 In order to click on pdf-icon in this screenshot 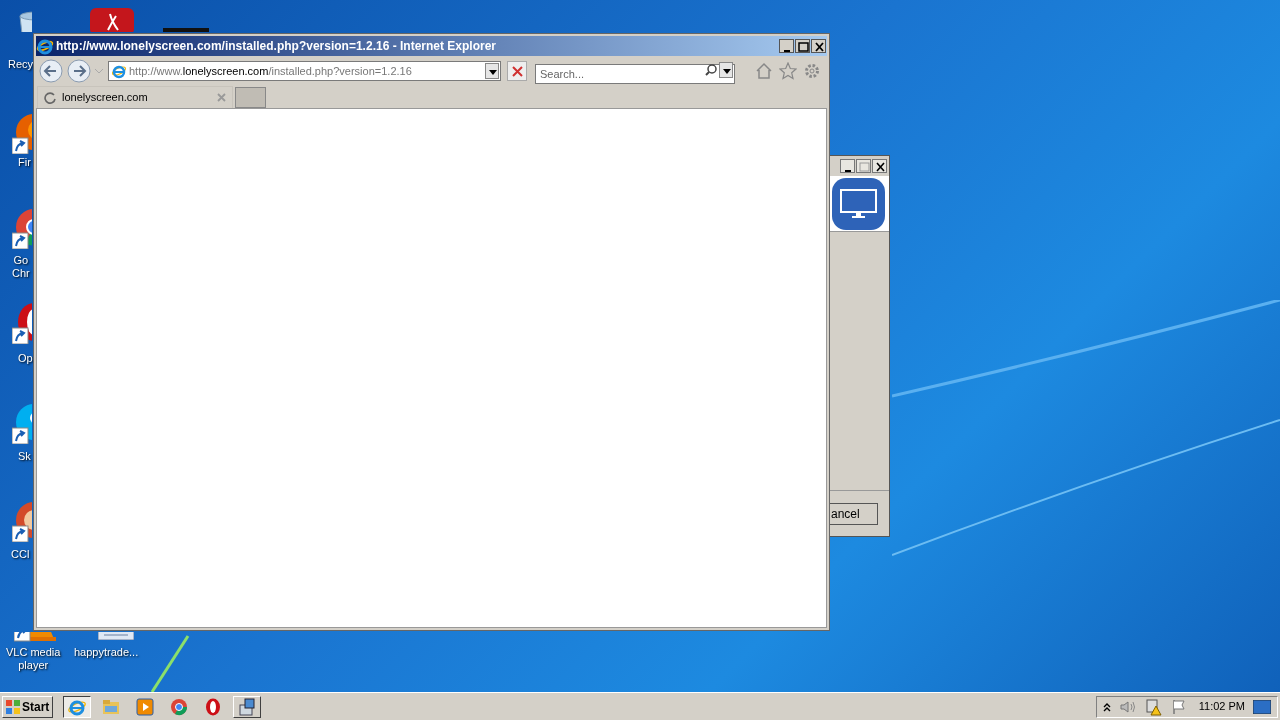, I will do `click(112, 20)`.